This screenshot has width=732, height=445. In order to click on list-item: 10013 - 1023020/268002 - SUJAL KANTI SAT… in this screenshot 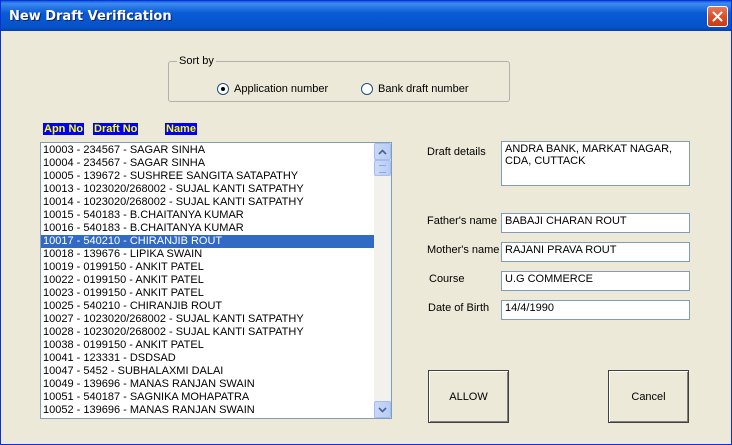, I will do `click(207, 189)`.